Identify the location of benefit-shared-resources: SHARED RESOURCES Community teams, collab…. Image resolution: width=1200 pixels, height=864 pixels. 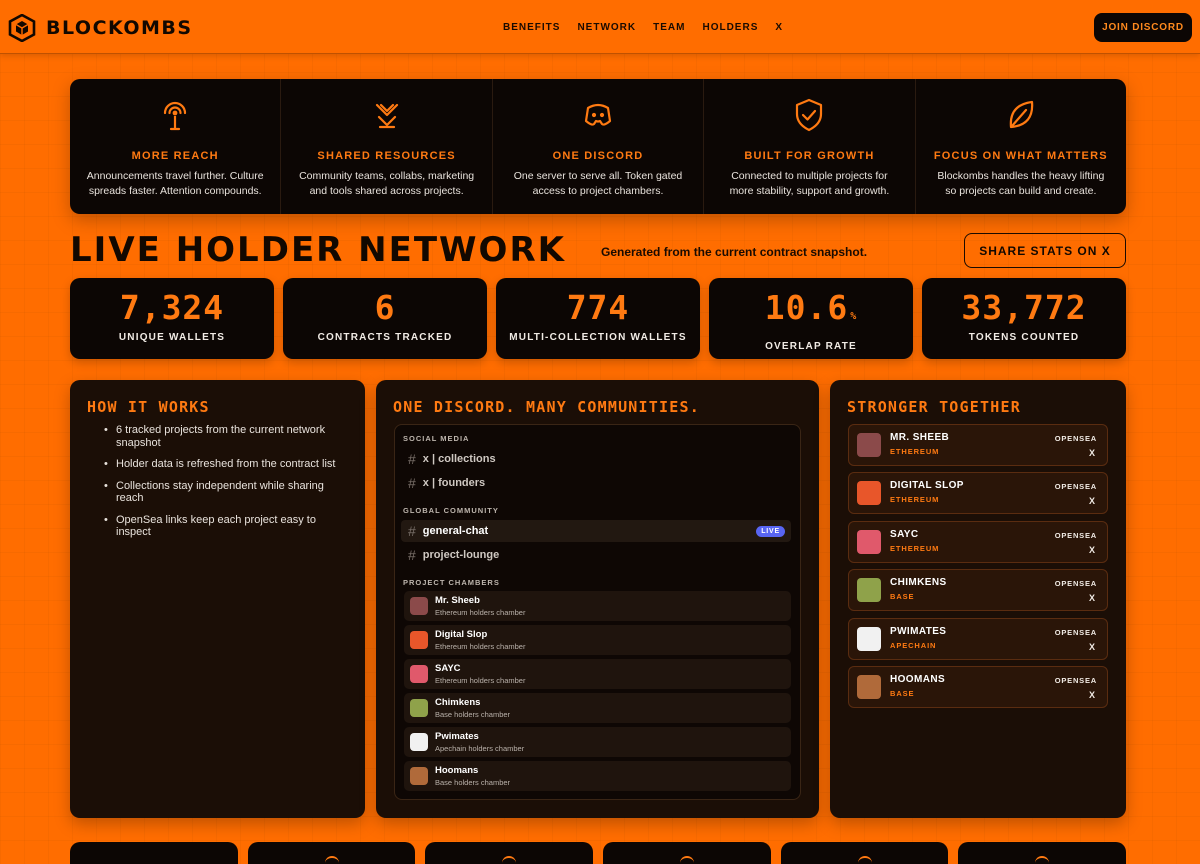
(387, 146).